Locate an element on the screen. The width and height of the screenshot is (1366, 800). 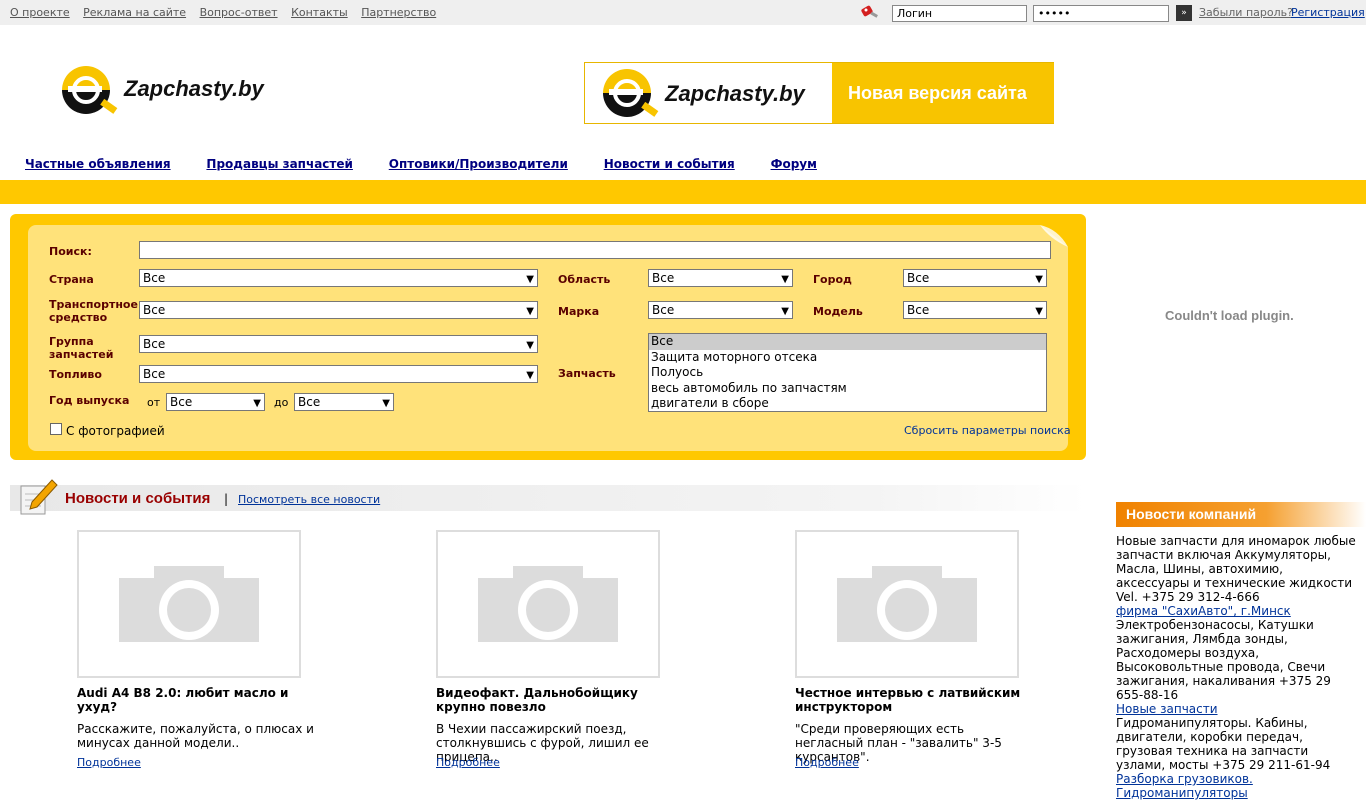
news-card-title: Audi A4 B8 2.0: любит масло и ухуд? is located at coordinates (197, 700).